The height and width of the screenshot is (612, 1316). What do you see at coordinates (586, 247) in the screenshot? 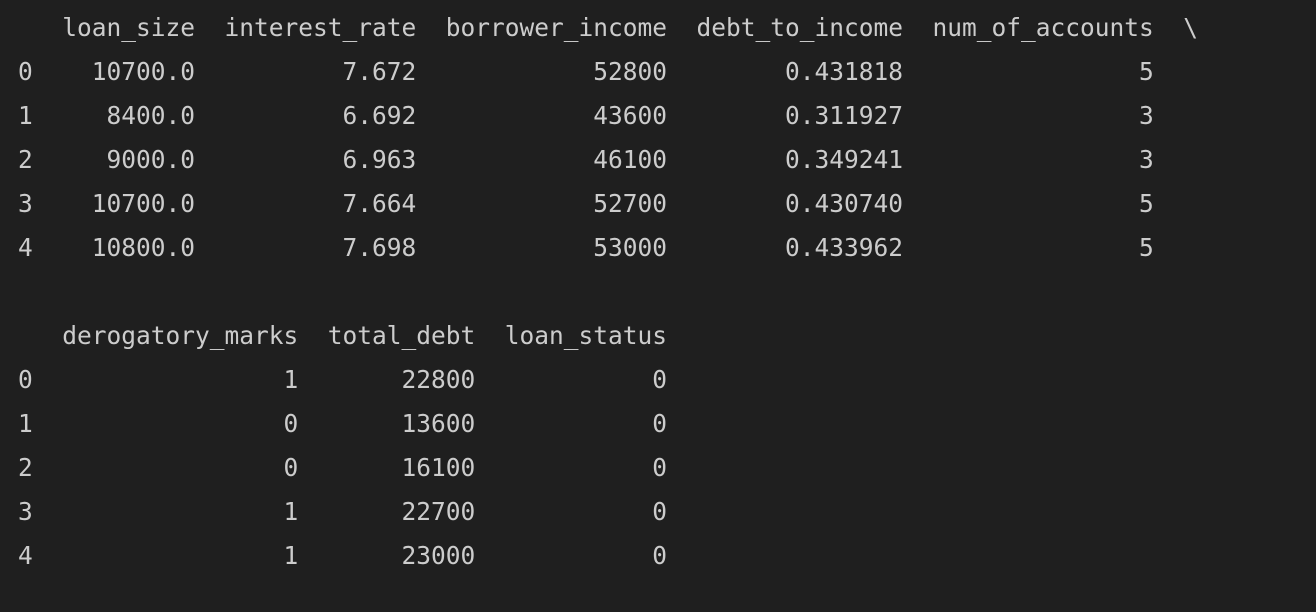
I see `dataframe-row: 4 10800.0 7.698 53000 0.433962 5` at bounding box center [586, 247].